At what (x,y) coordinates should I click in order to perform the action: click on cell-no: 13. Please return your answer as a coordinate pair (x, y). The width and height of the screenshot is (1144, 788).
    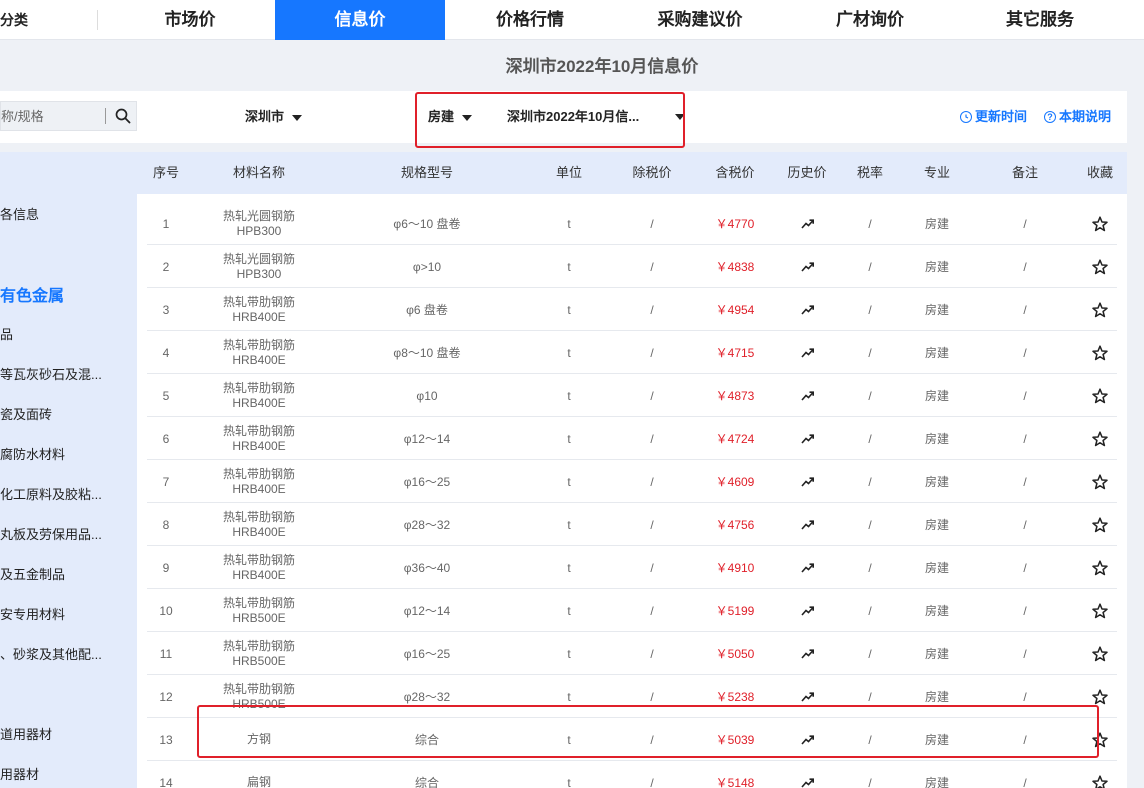
    Looking at the image, I should click on (166, 739).